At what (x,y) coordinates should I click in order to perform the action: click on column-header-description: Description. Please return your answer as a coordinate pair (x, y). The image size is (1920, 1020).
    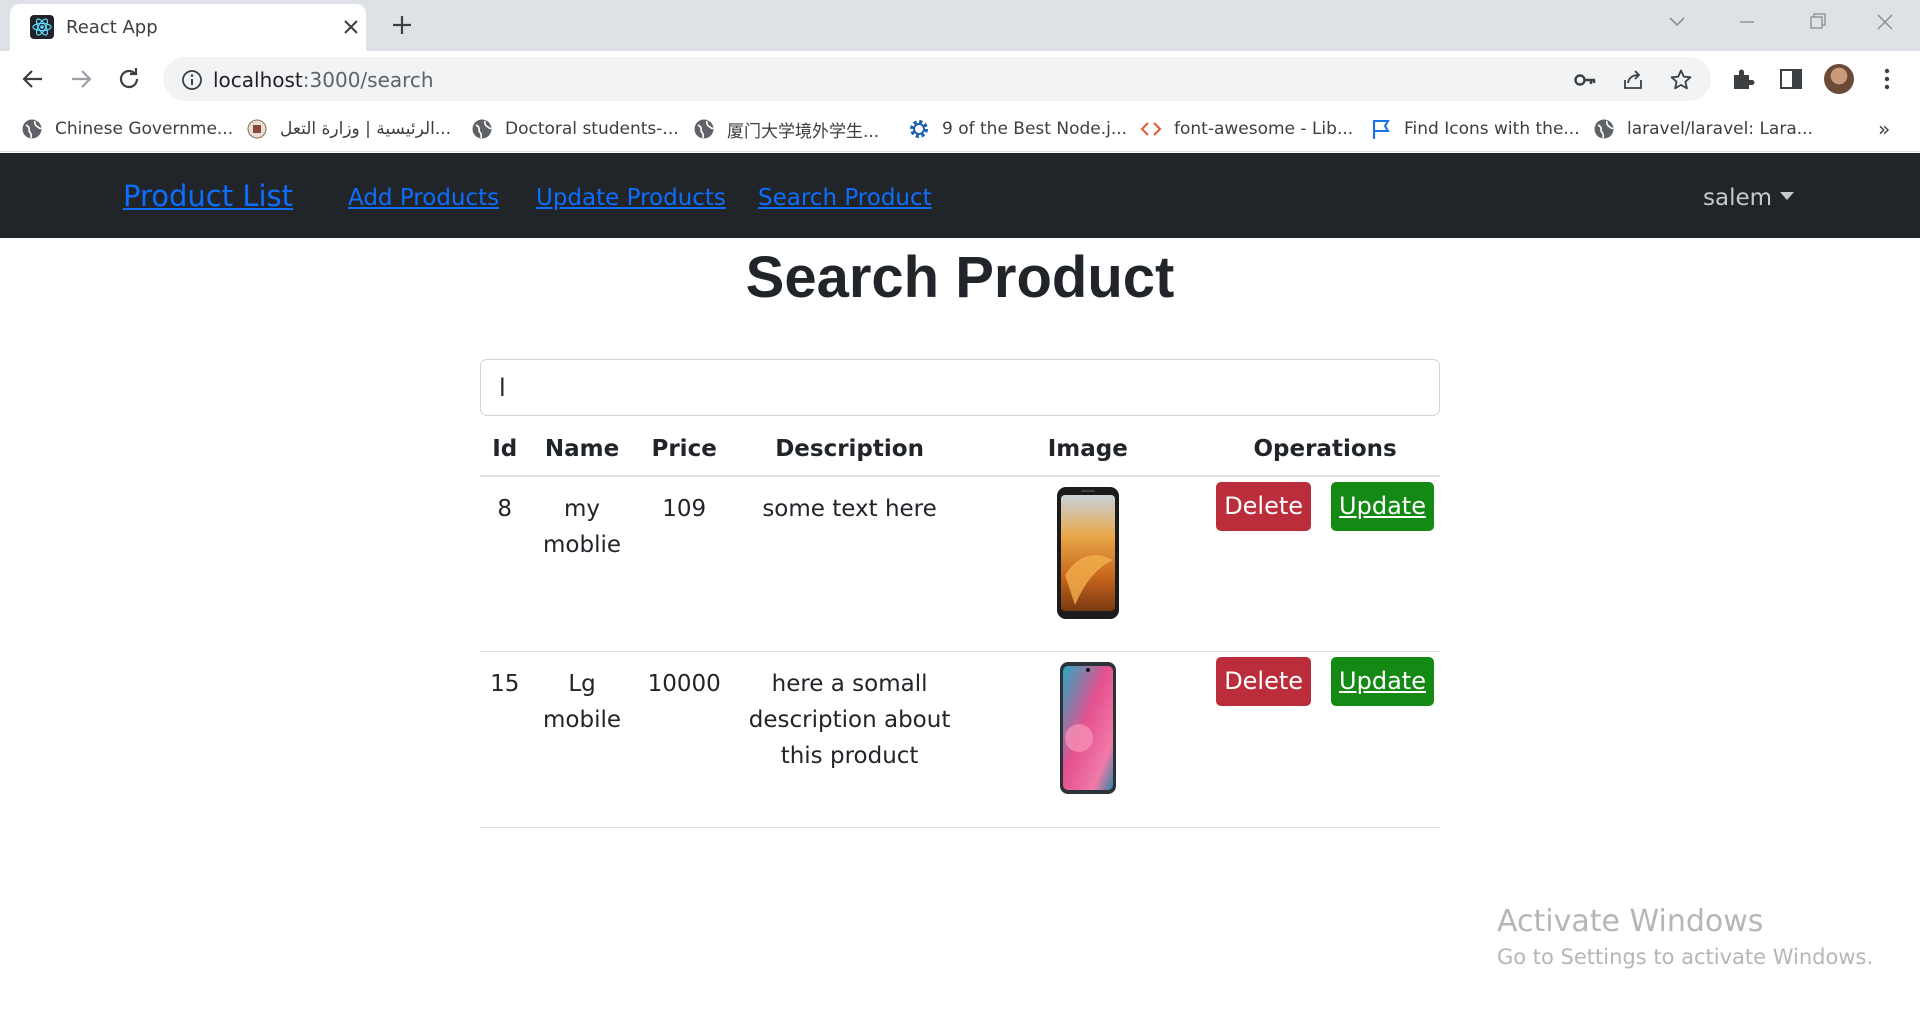
    Looking at the image, I should click on (849, 449).